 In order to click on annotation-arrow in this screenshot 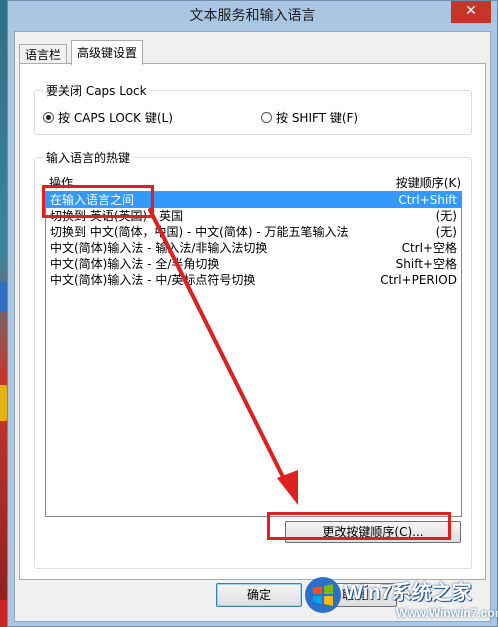, I will do `click(223, 356)`.